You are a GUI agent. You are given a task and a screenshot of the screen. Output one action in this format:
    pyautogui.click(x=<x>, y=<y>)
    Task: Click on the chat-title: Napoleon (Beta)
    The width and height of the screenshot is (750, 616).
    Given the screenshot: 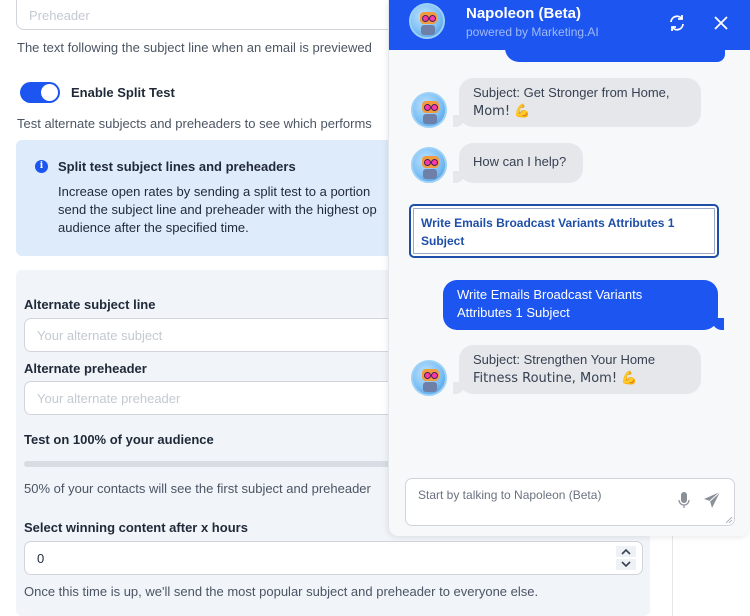 What is the action you would take?
    pyautogui.click(x=524, y=13)
    